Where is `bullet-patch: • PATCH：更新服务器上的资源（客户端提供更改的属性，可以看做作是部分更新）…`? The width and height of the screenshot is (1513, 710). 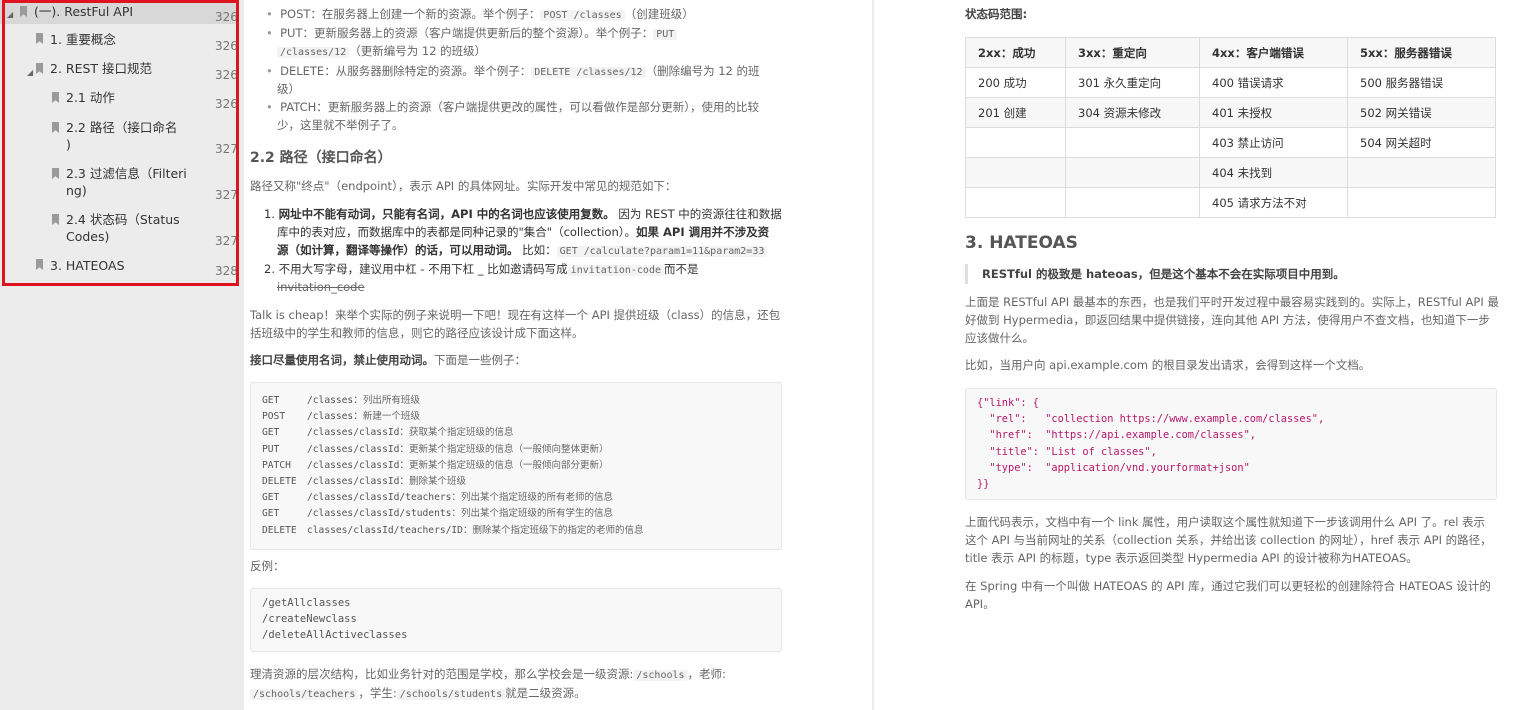 bullet-patch: • PATCH：更新服务器上的资源（客户端提供更改的属性，可以看做作是部分更新）… is located at coordinates (513, 107).